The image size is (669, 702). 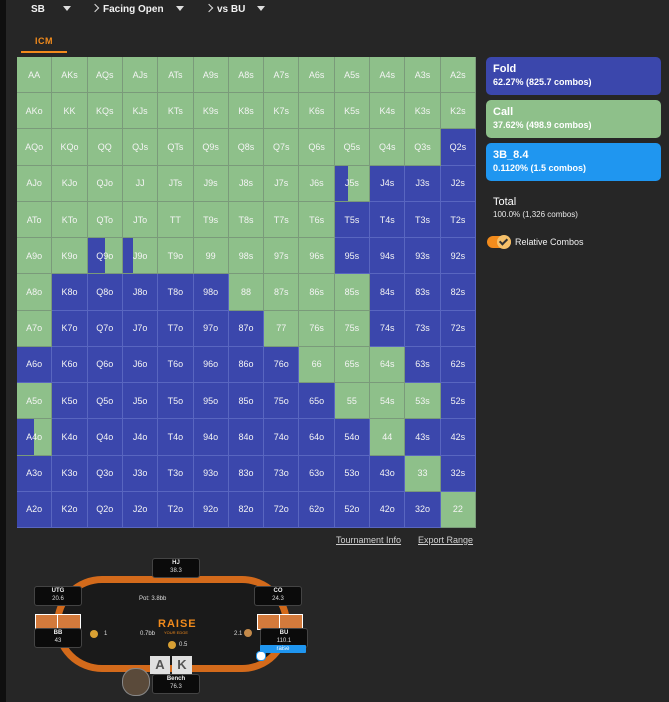 I want to click on hand-cell: K3o, so click(x=70, y=473).